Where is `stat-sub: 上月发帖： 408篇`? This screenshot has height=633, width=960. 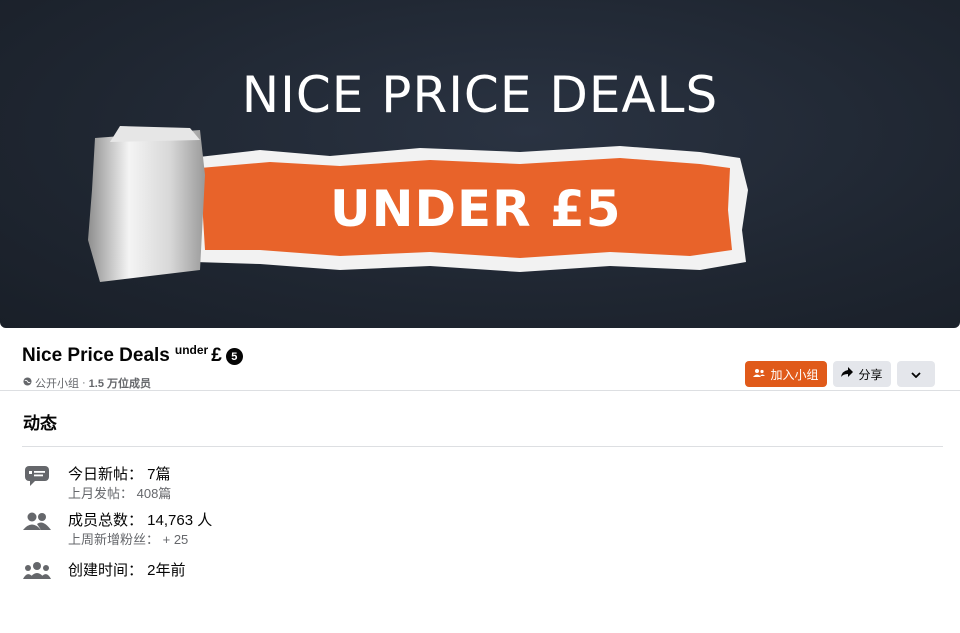 stat-sub: 上月发帖： 408篇 is located at coordinates (120, 493).